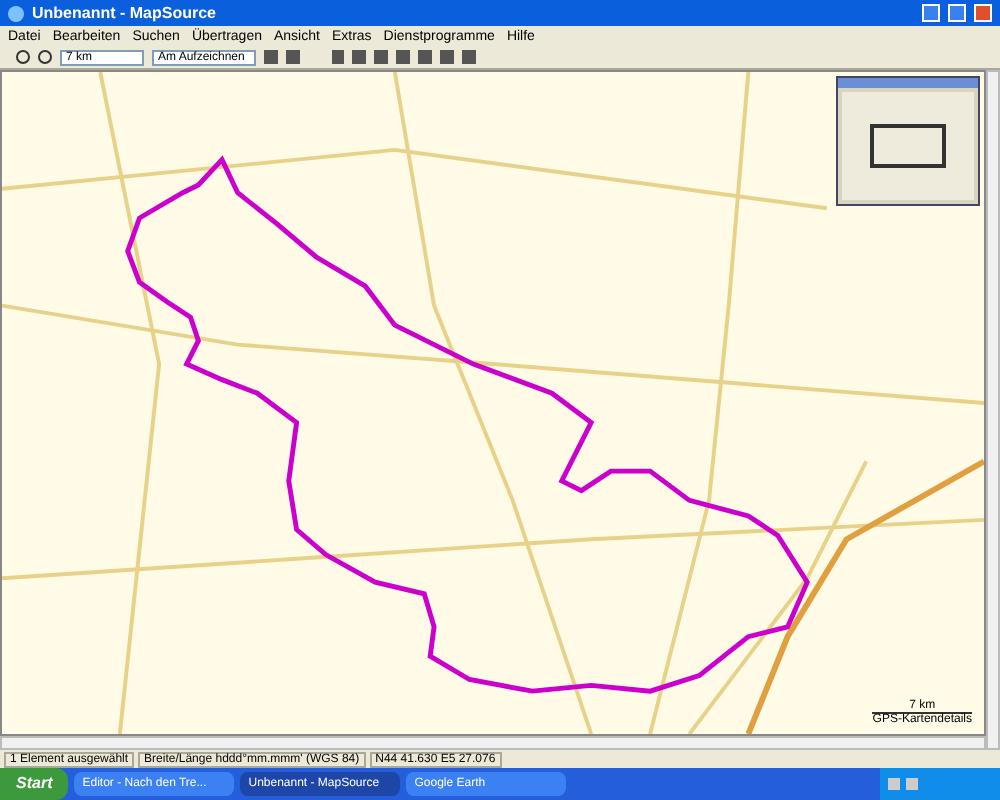  I want to click on horizontal-scrollbar, so click(493, 743).